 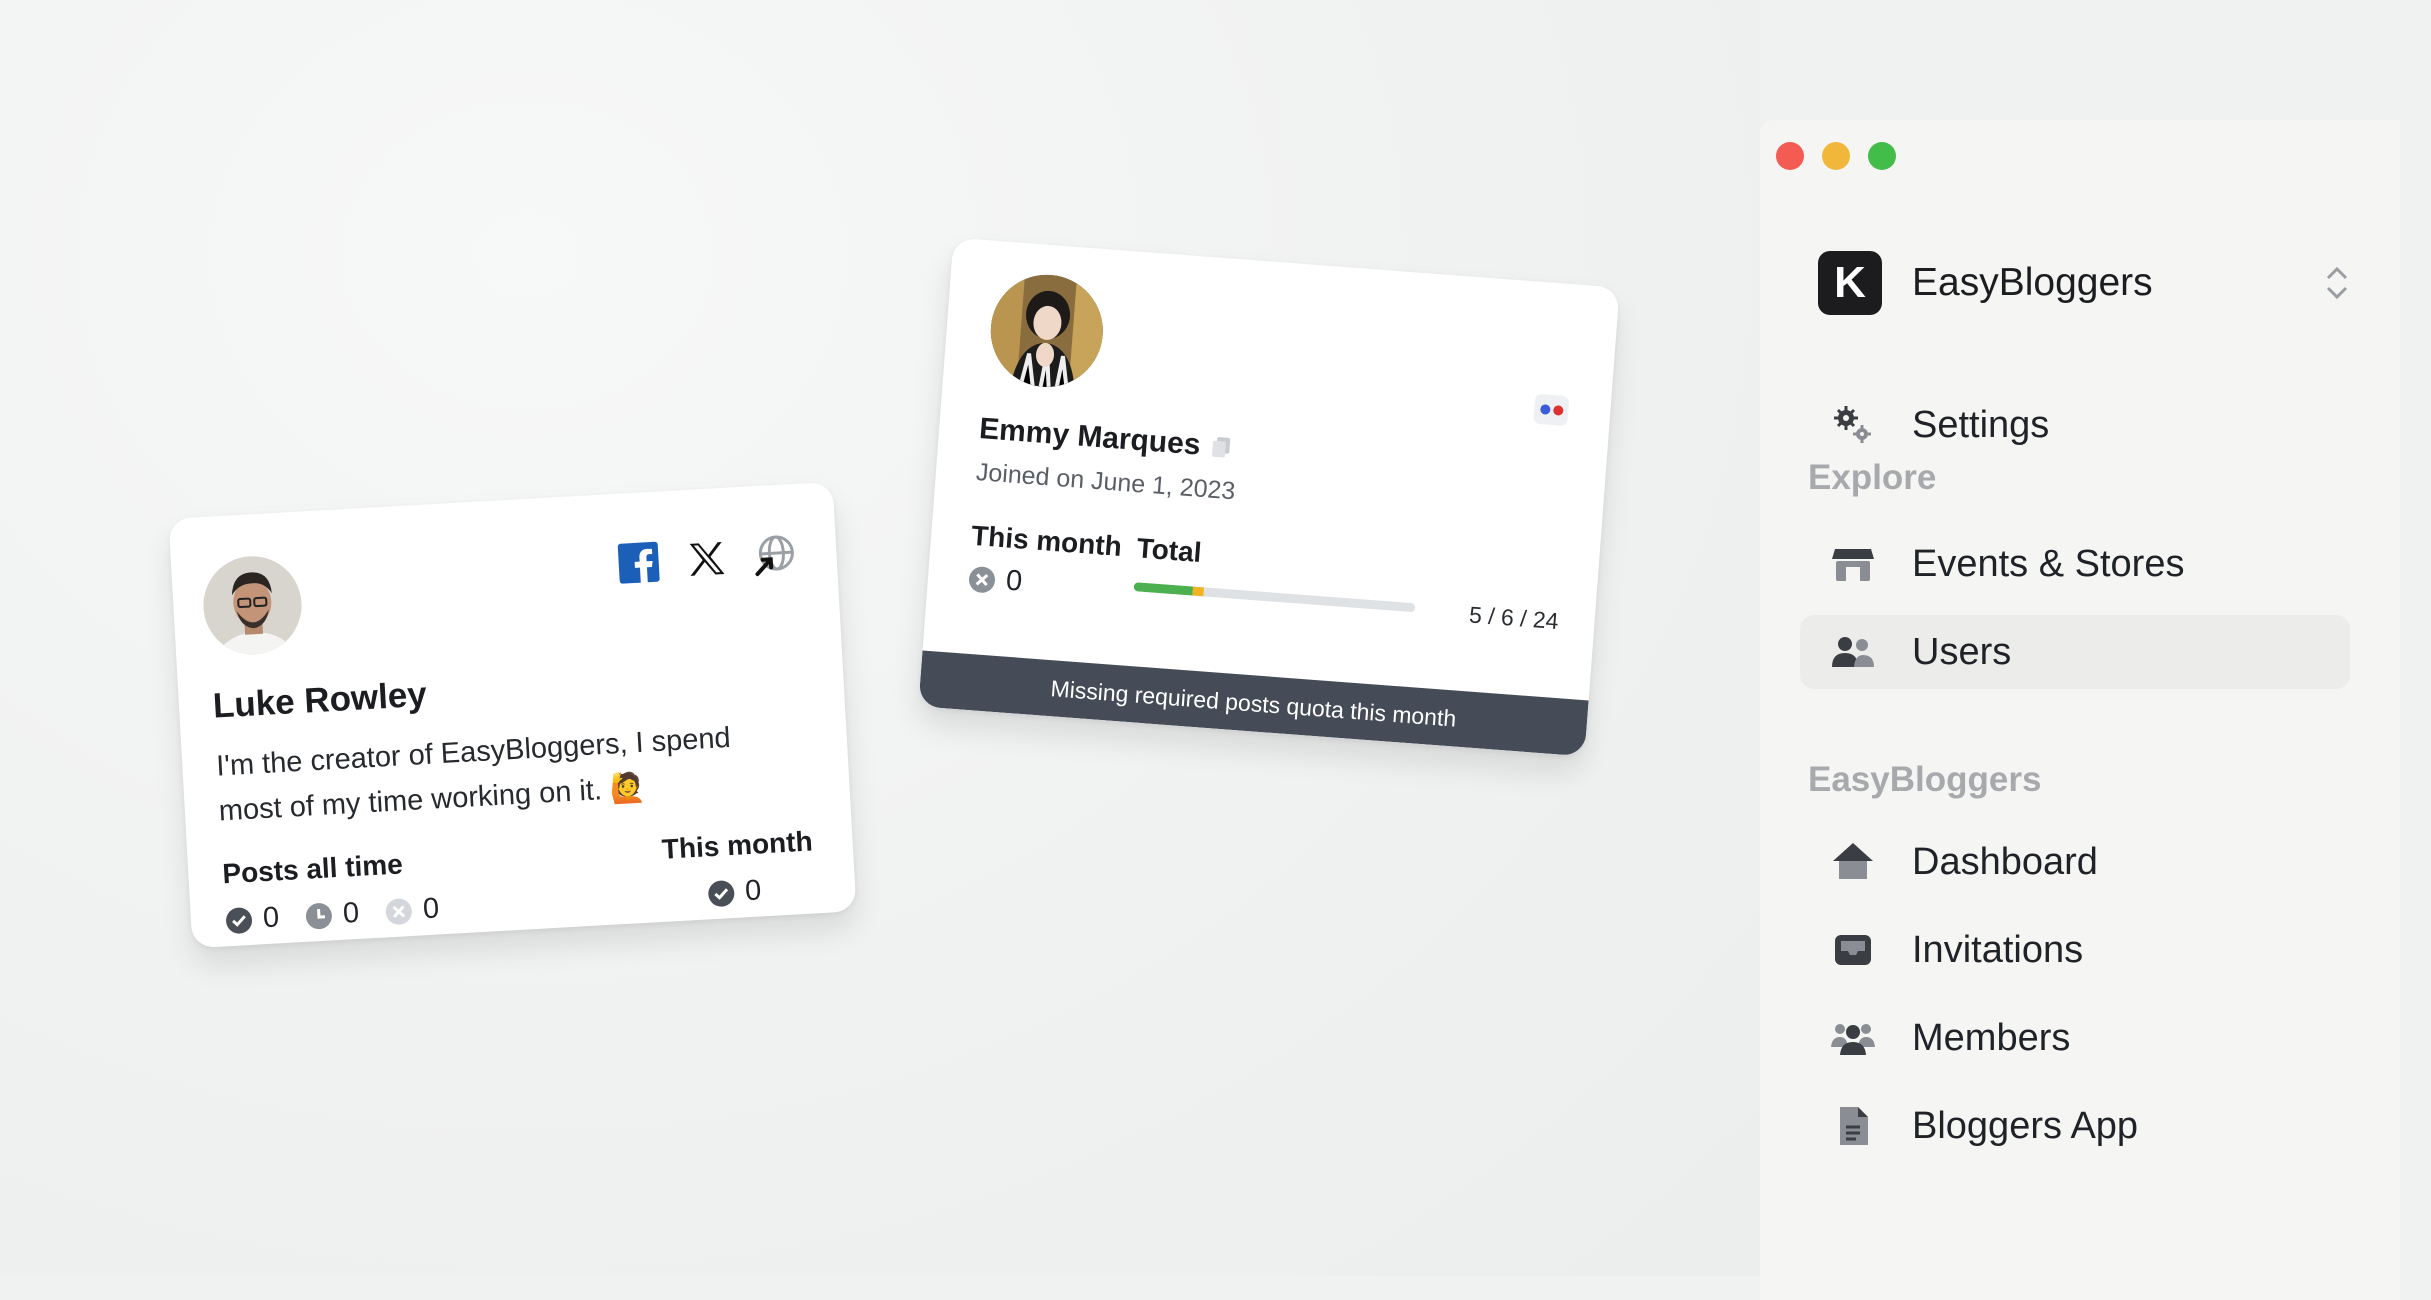 I want to click on clock-icon, so click(x=319, y=915).